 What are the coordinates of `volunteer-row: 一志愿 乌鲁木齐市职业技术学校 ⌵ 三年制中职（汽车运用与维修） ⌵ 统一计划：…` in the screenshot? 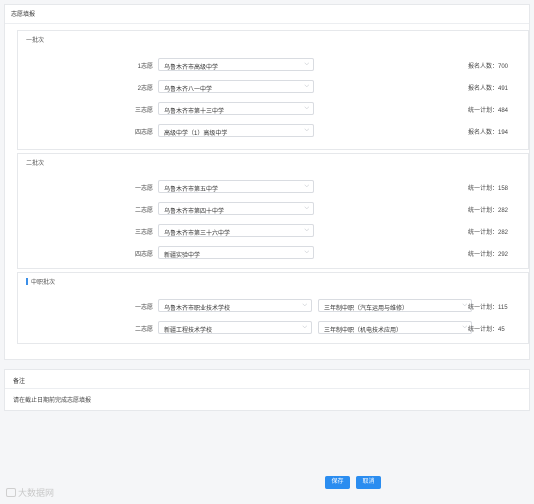 It's located at (273, 306).